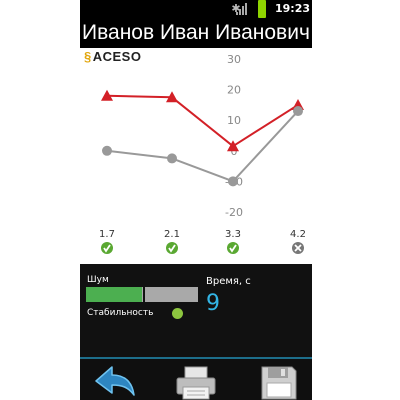 This screenshot has height=400, width=400. What do you see at coordinates (177, 313) in the screenshot?
I see `stability-indicator` at bounding box center [177, 313].